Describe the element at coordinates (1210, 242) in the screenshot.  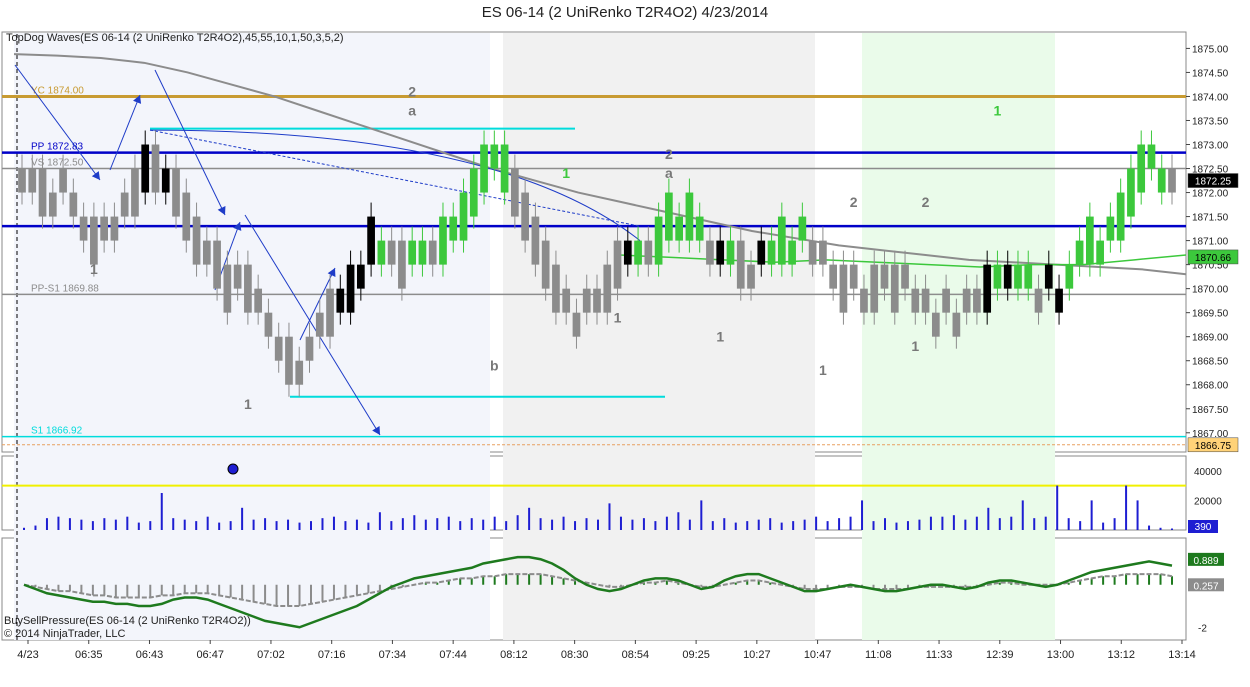
I see `y-tick-label: 1871.00` at that location.